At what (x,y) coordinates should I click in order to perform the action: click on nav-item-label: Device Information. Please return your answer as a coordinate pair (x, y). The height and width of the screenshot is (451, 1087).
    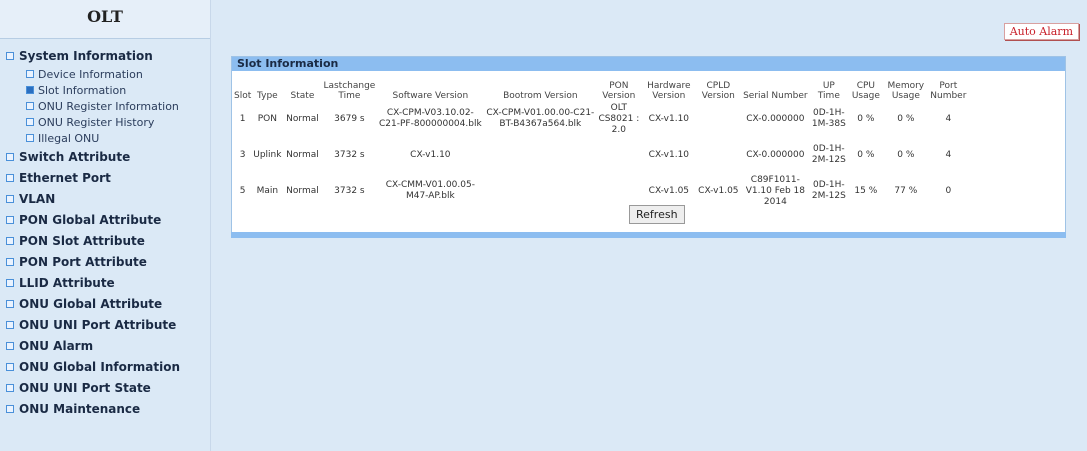
    Looking at the image, I should click on (90, 74).